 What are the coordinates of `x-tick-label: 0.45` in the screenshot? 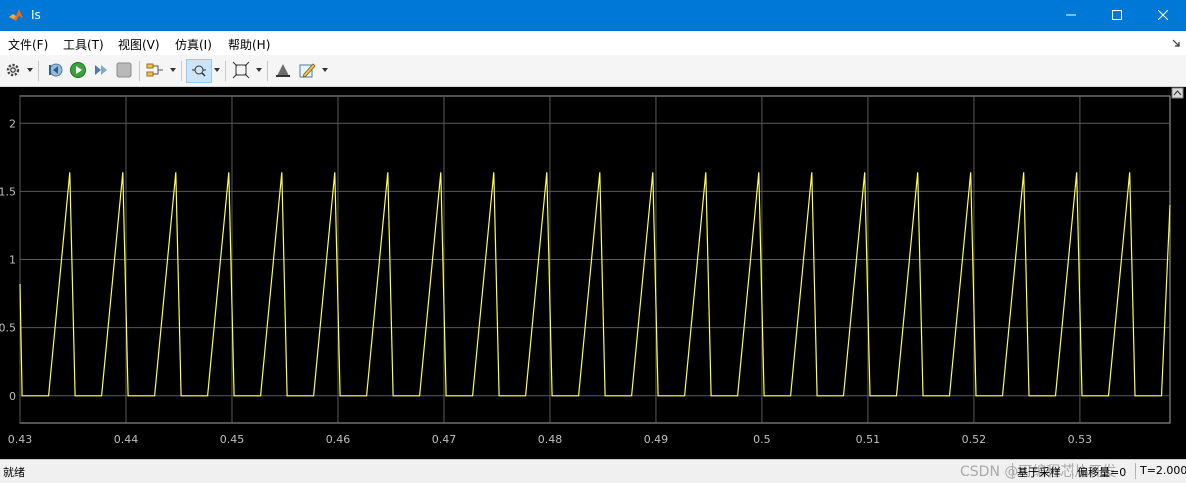 It's located at (232, 439).